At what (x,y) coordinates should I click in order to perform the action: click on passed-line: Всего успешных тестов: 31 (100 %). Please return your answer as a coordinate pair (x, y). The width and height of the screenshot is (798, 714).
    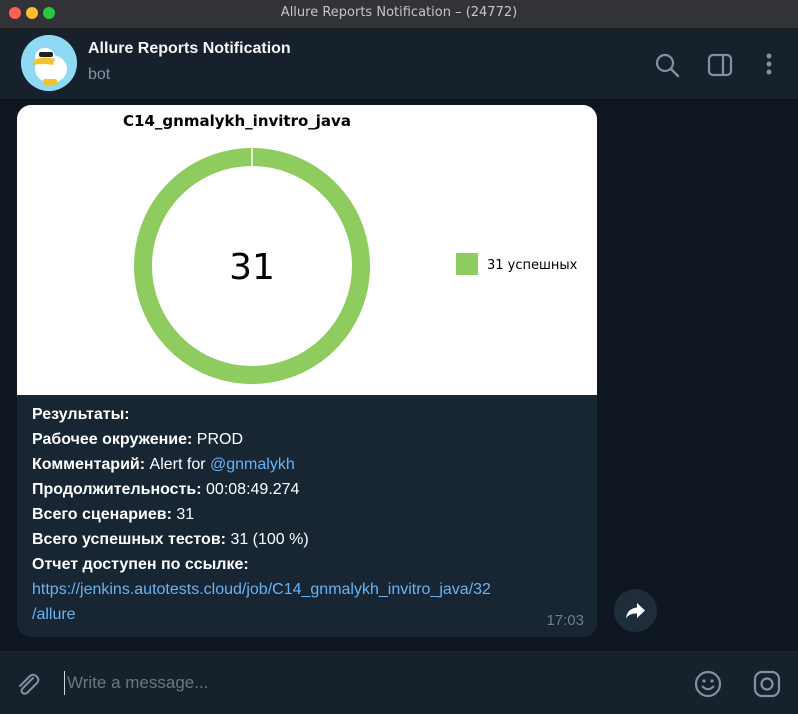
    Looking at the image, I should click on (170, 540).